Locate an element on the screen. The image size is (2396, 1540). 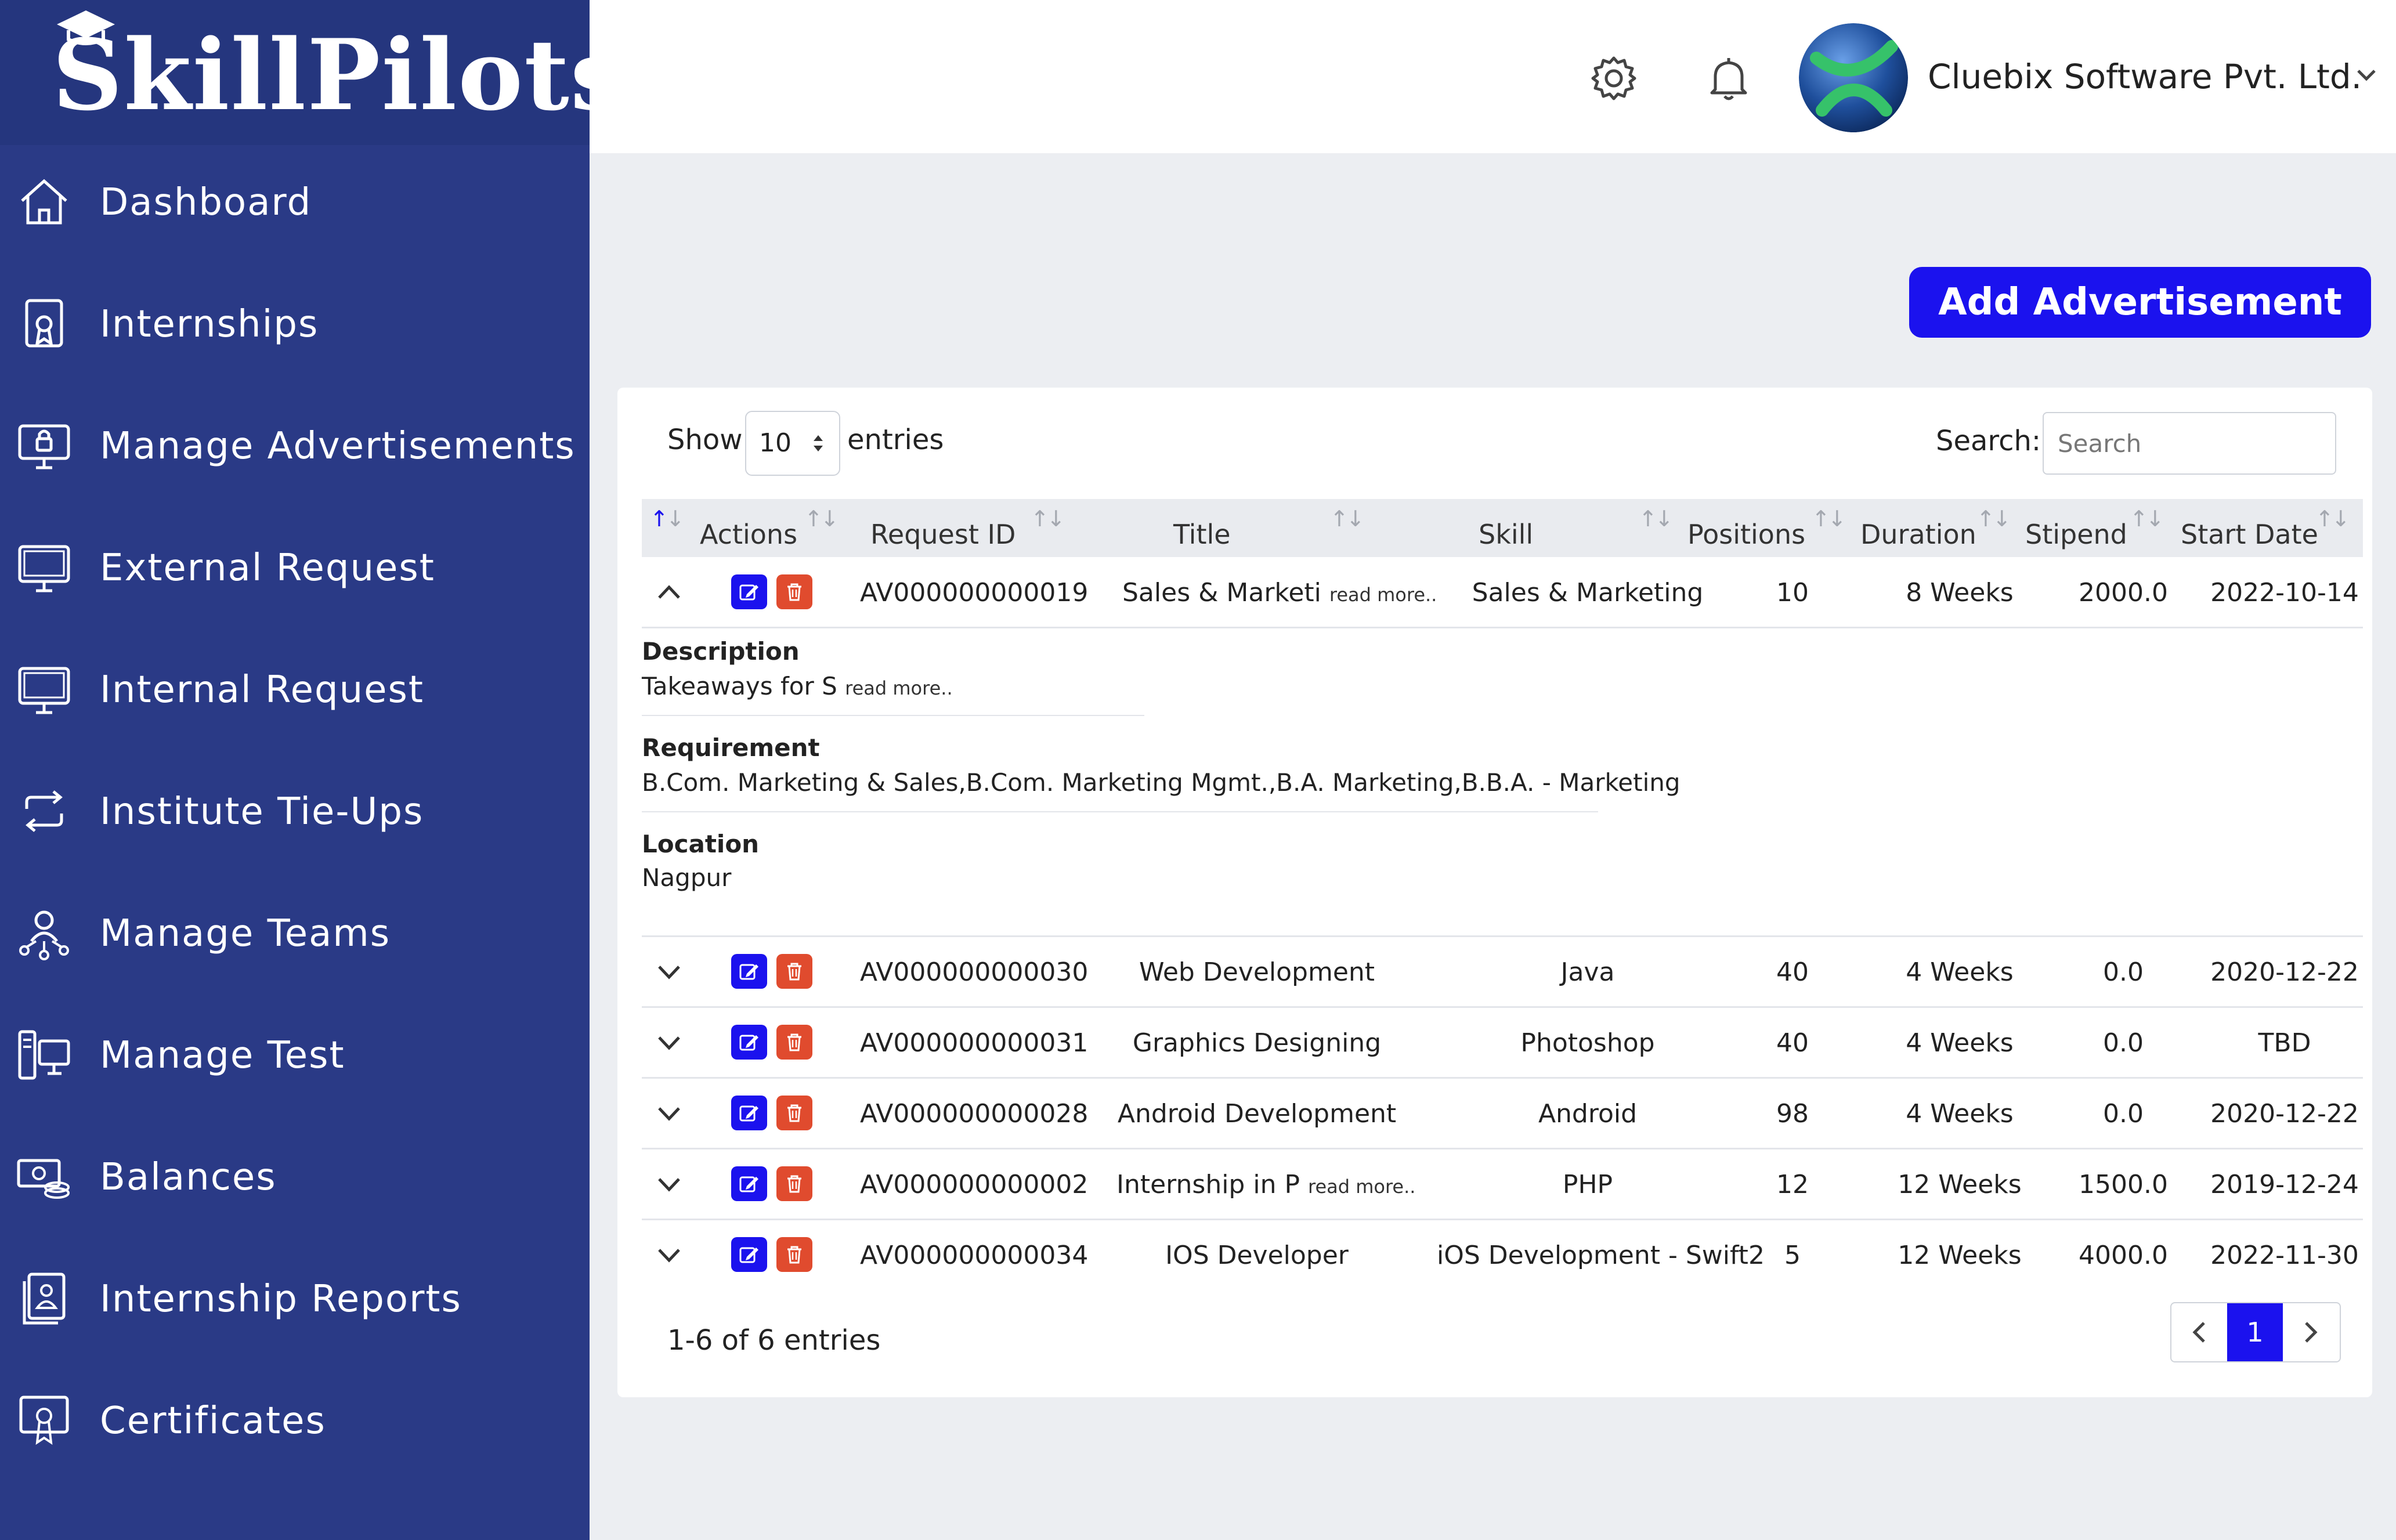
request-id: AV000000000028 is located at coordinates (974, 1114).